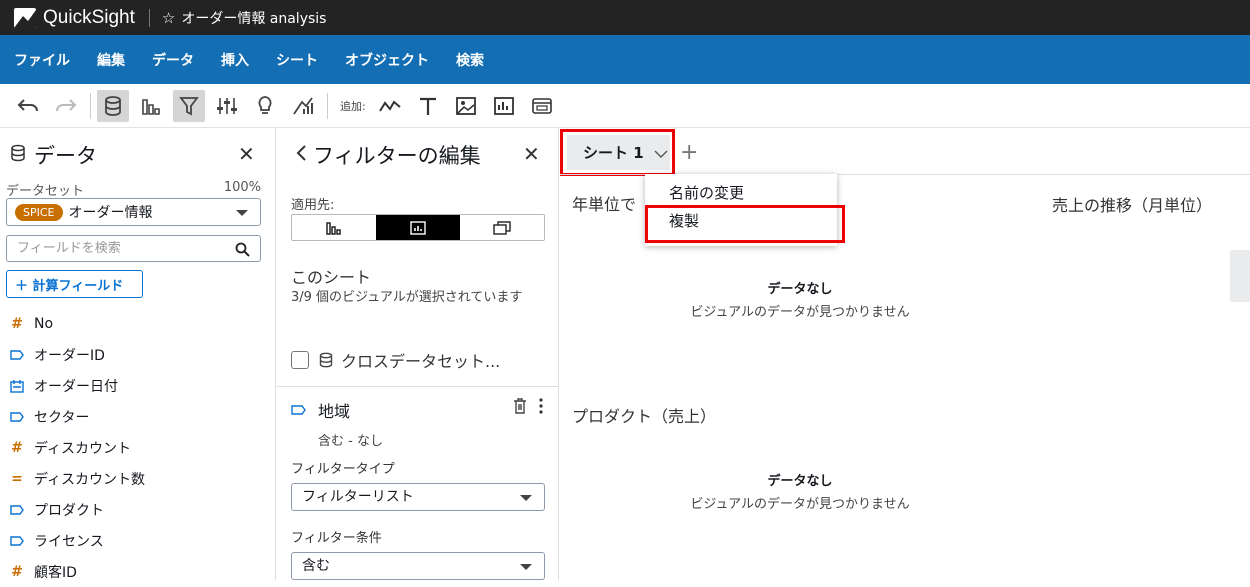  I want to click on this-sheet-label: このシート, so click(331, 277).